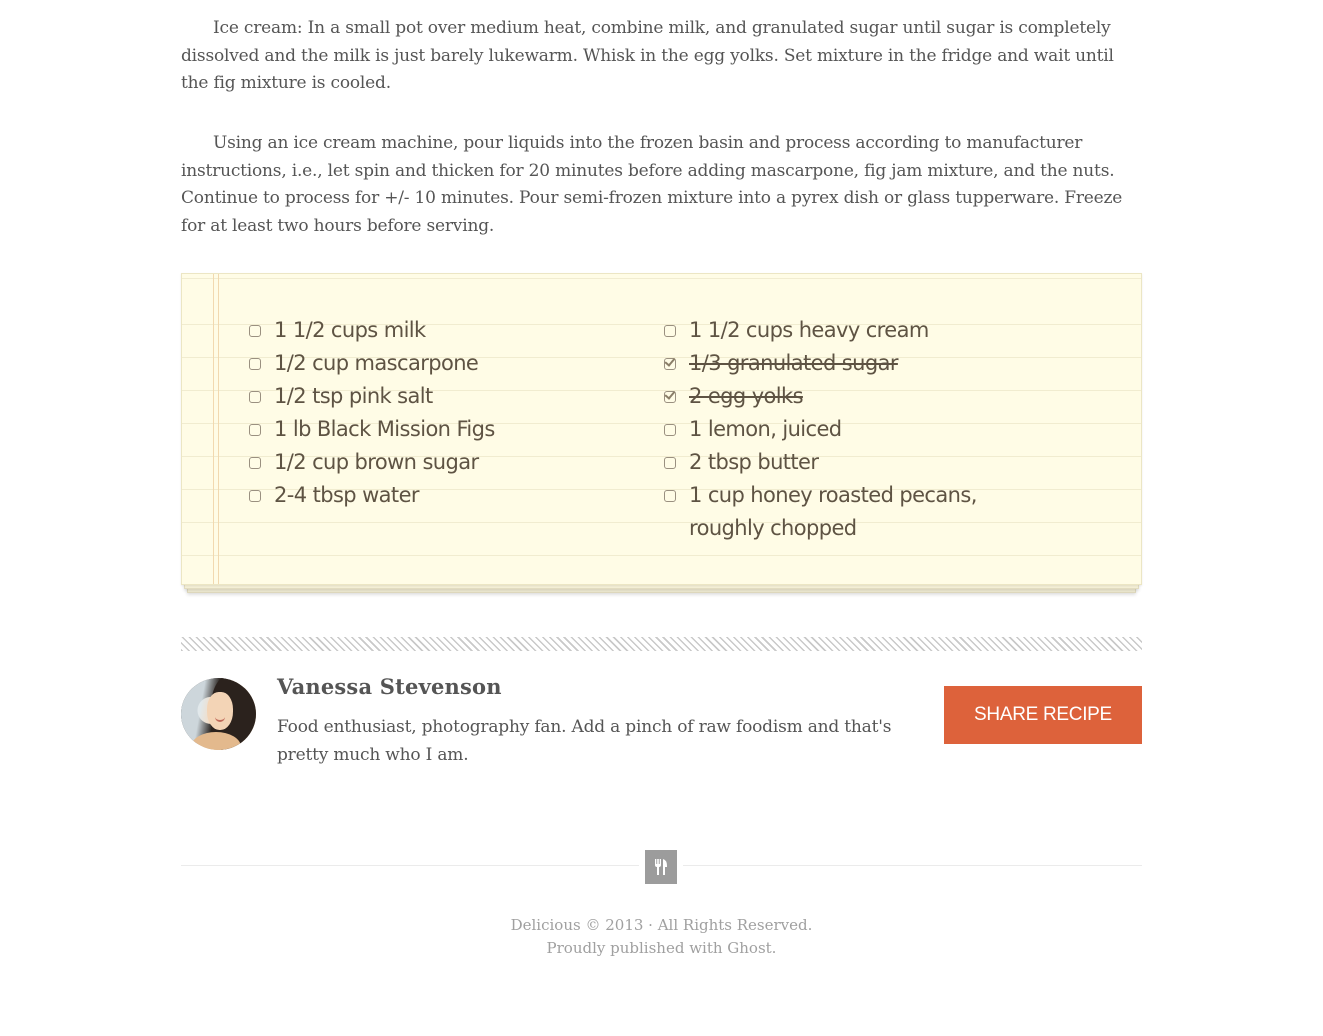  I want to click on ghost-link: Proudly published with Ghost., so click(662, 948).